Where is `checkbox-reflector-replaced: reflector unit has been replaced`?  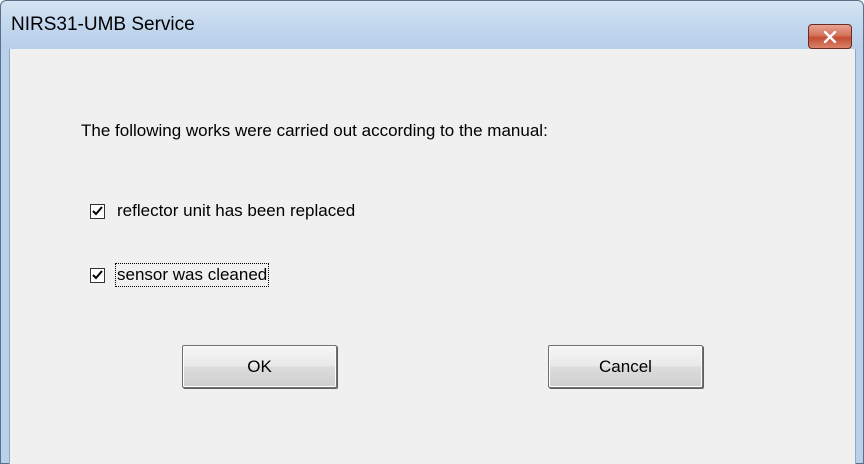
checkbox-reflector-replaced: reflector unit has been replaced is located at coordinates (222, 211).